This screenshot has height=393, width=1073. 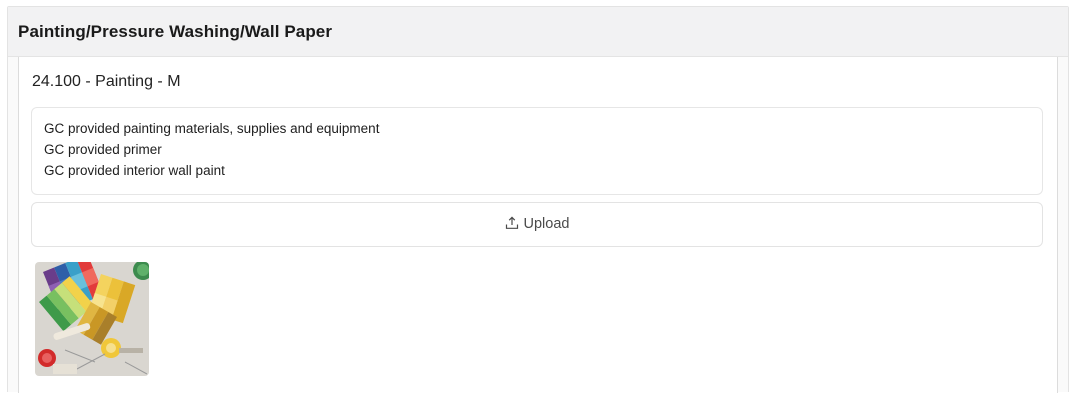 I want to click on paint-swatches-thumbnail, so click(x=92, y=319).